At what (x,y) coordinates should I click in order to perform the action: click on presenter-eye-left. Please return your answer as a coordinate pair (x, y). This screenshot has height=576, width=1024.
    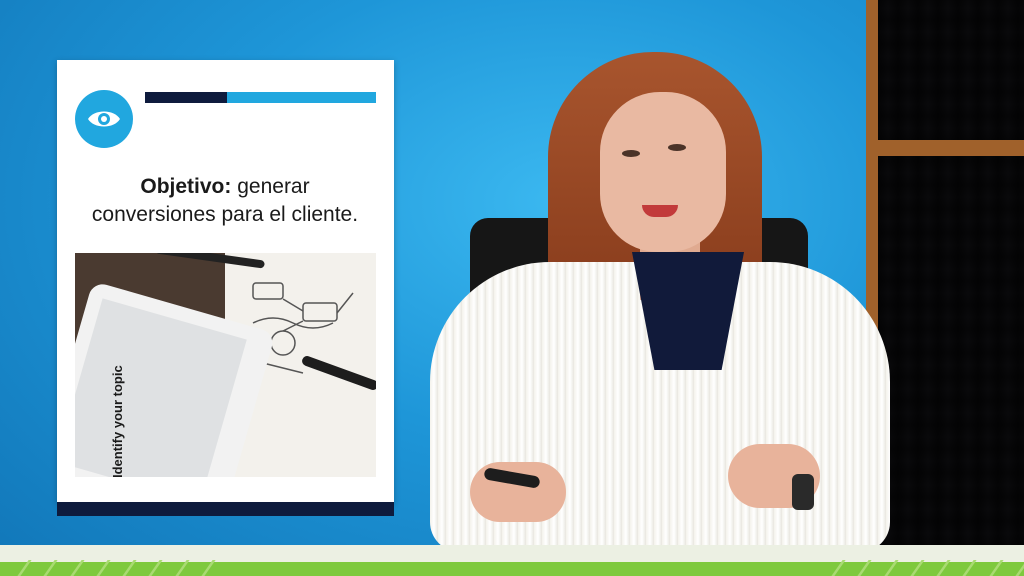
    Looking at the image, I should click on (631, 153).